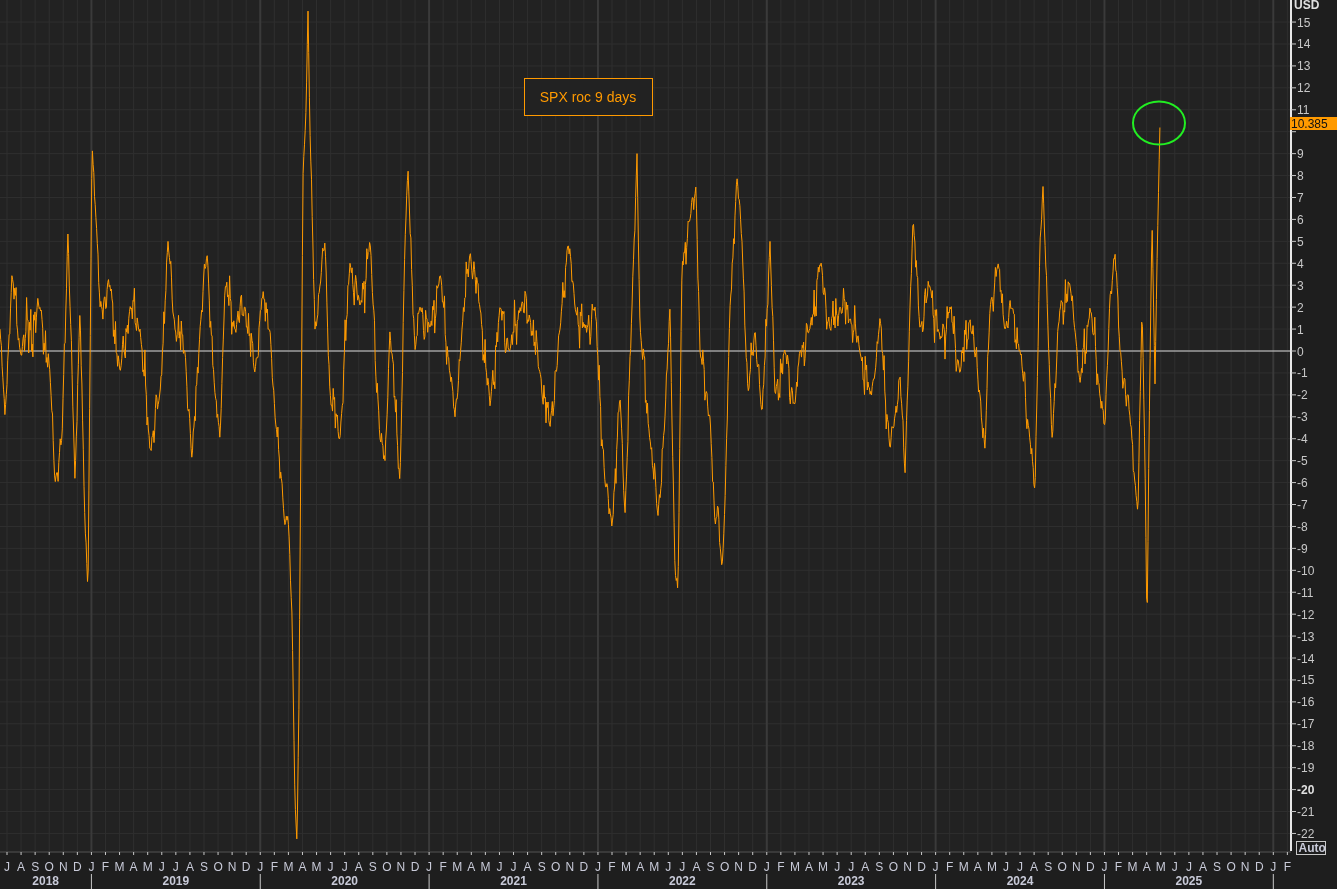  I want to click on y-axis-label: 4, so click(1300, 263).